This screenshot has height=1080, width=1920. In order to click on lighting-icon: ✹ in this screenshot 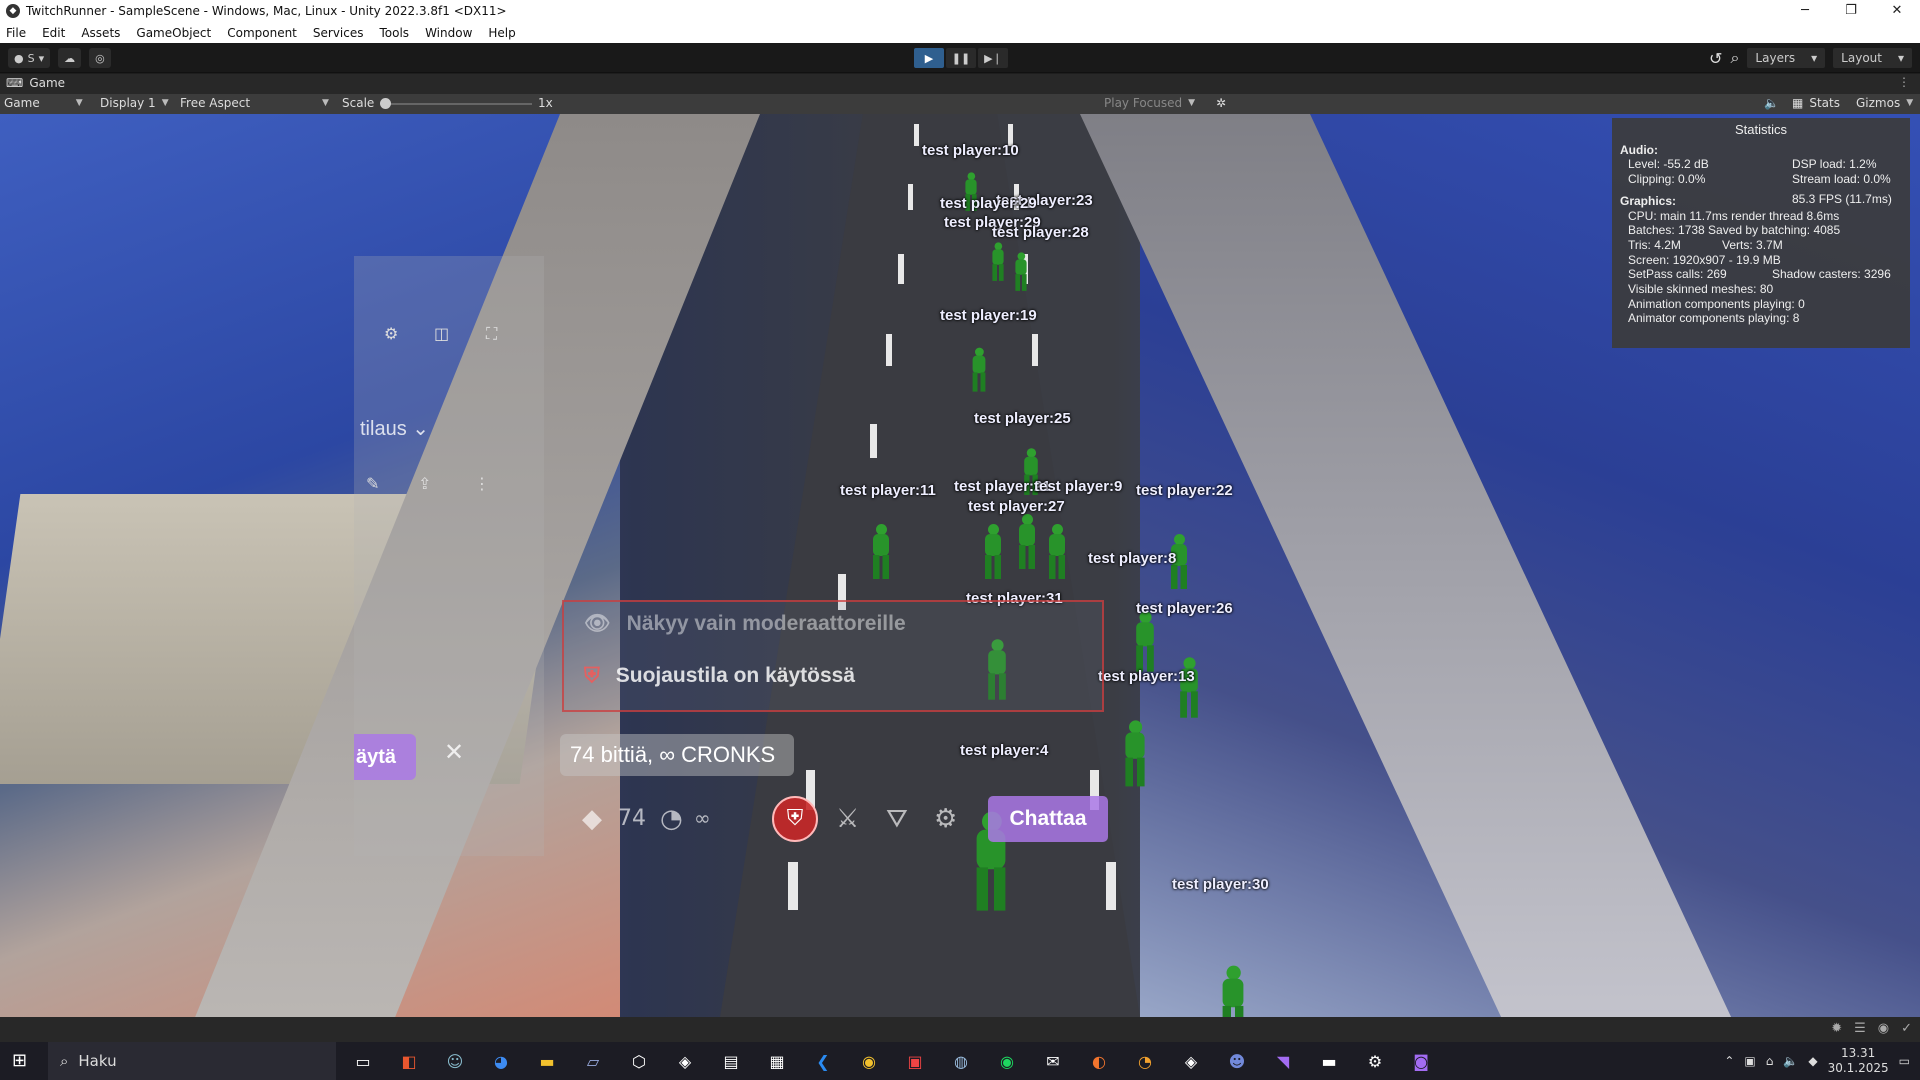, I will do `click(1836, 1028)`.